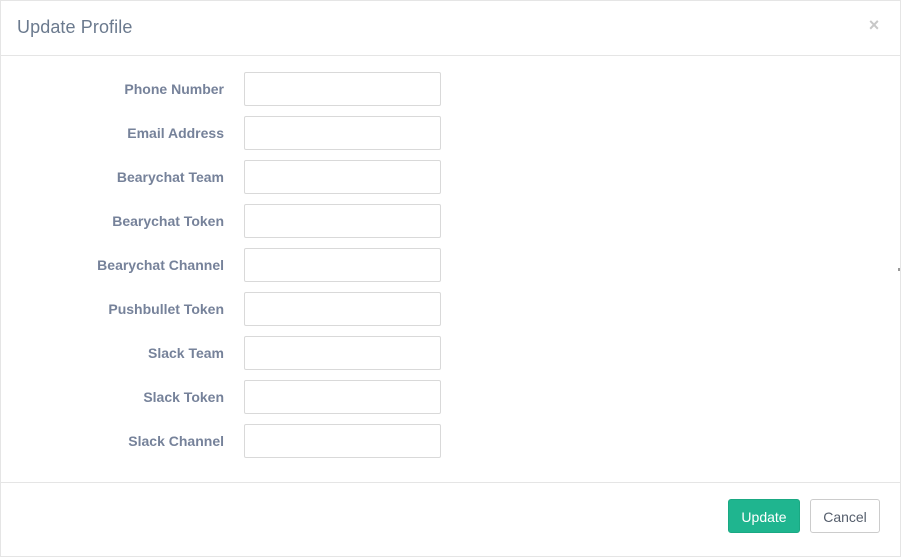  What do you see at coordinates (342, 133) in the screenshot?
I see `email-address-input` at bounding box center [342, 133].